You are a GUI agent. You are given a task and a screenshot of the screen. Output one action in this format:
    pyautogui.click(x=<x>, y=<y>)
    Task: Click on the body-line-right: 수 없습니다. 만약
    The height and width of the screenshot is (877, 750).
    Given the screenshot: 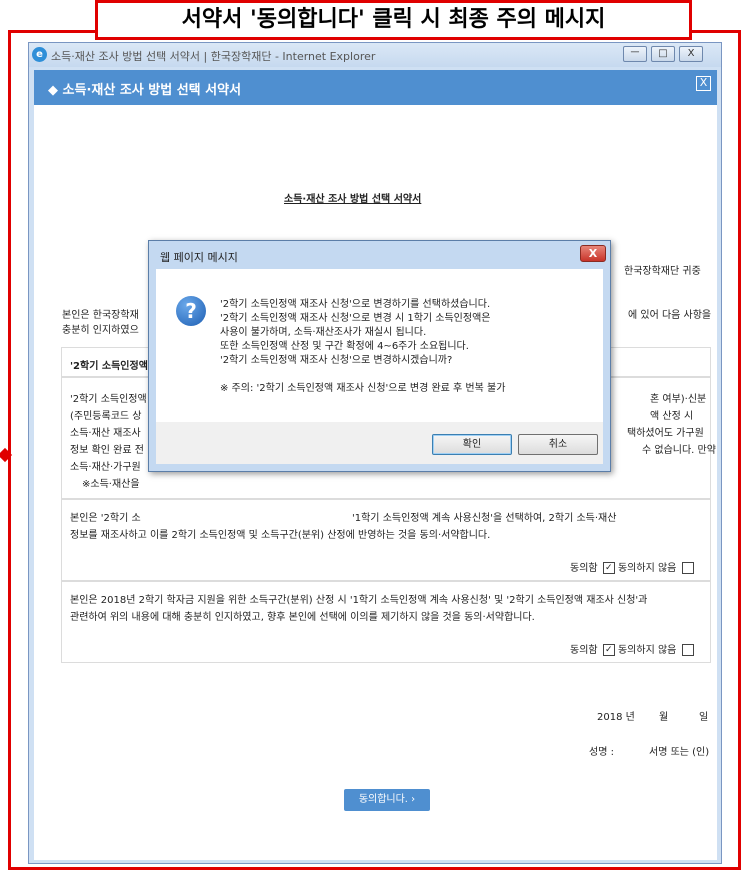 What is the action you would take?
    pyautogui.click(x=679, y=450)
    